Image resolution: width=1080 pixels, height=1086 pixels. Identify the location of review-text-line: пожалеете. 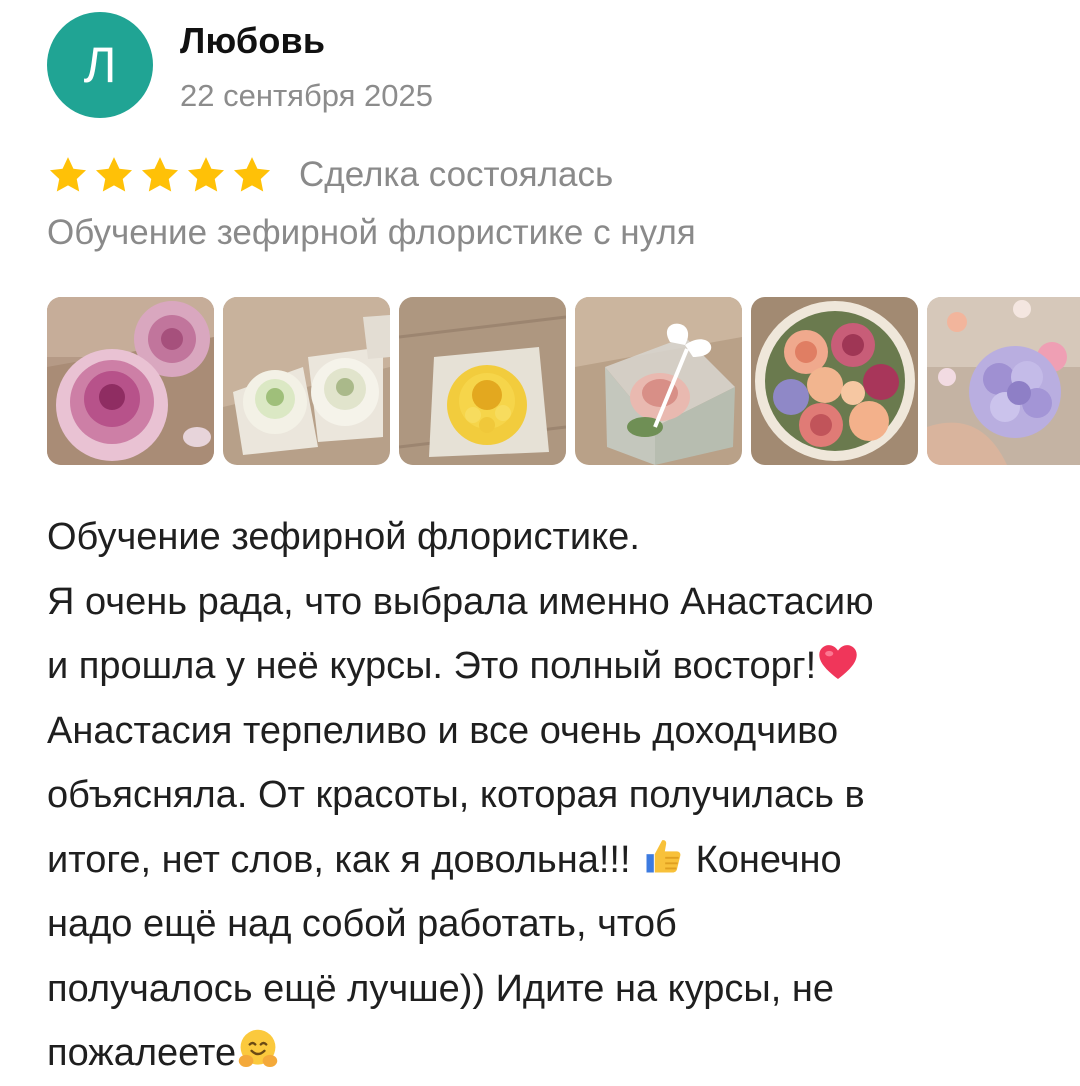
(552, 1053).